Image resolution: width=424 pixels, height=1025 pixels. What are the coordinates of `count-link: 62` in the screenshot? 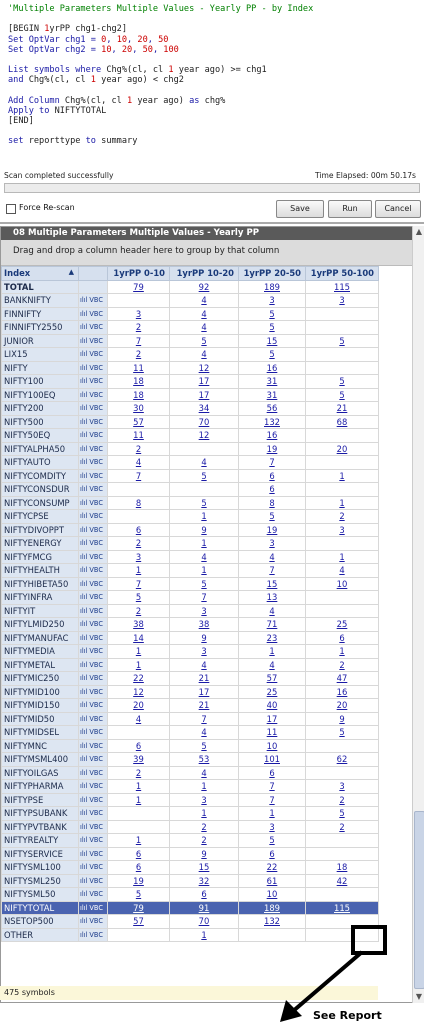 It's located at (342, 759).